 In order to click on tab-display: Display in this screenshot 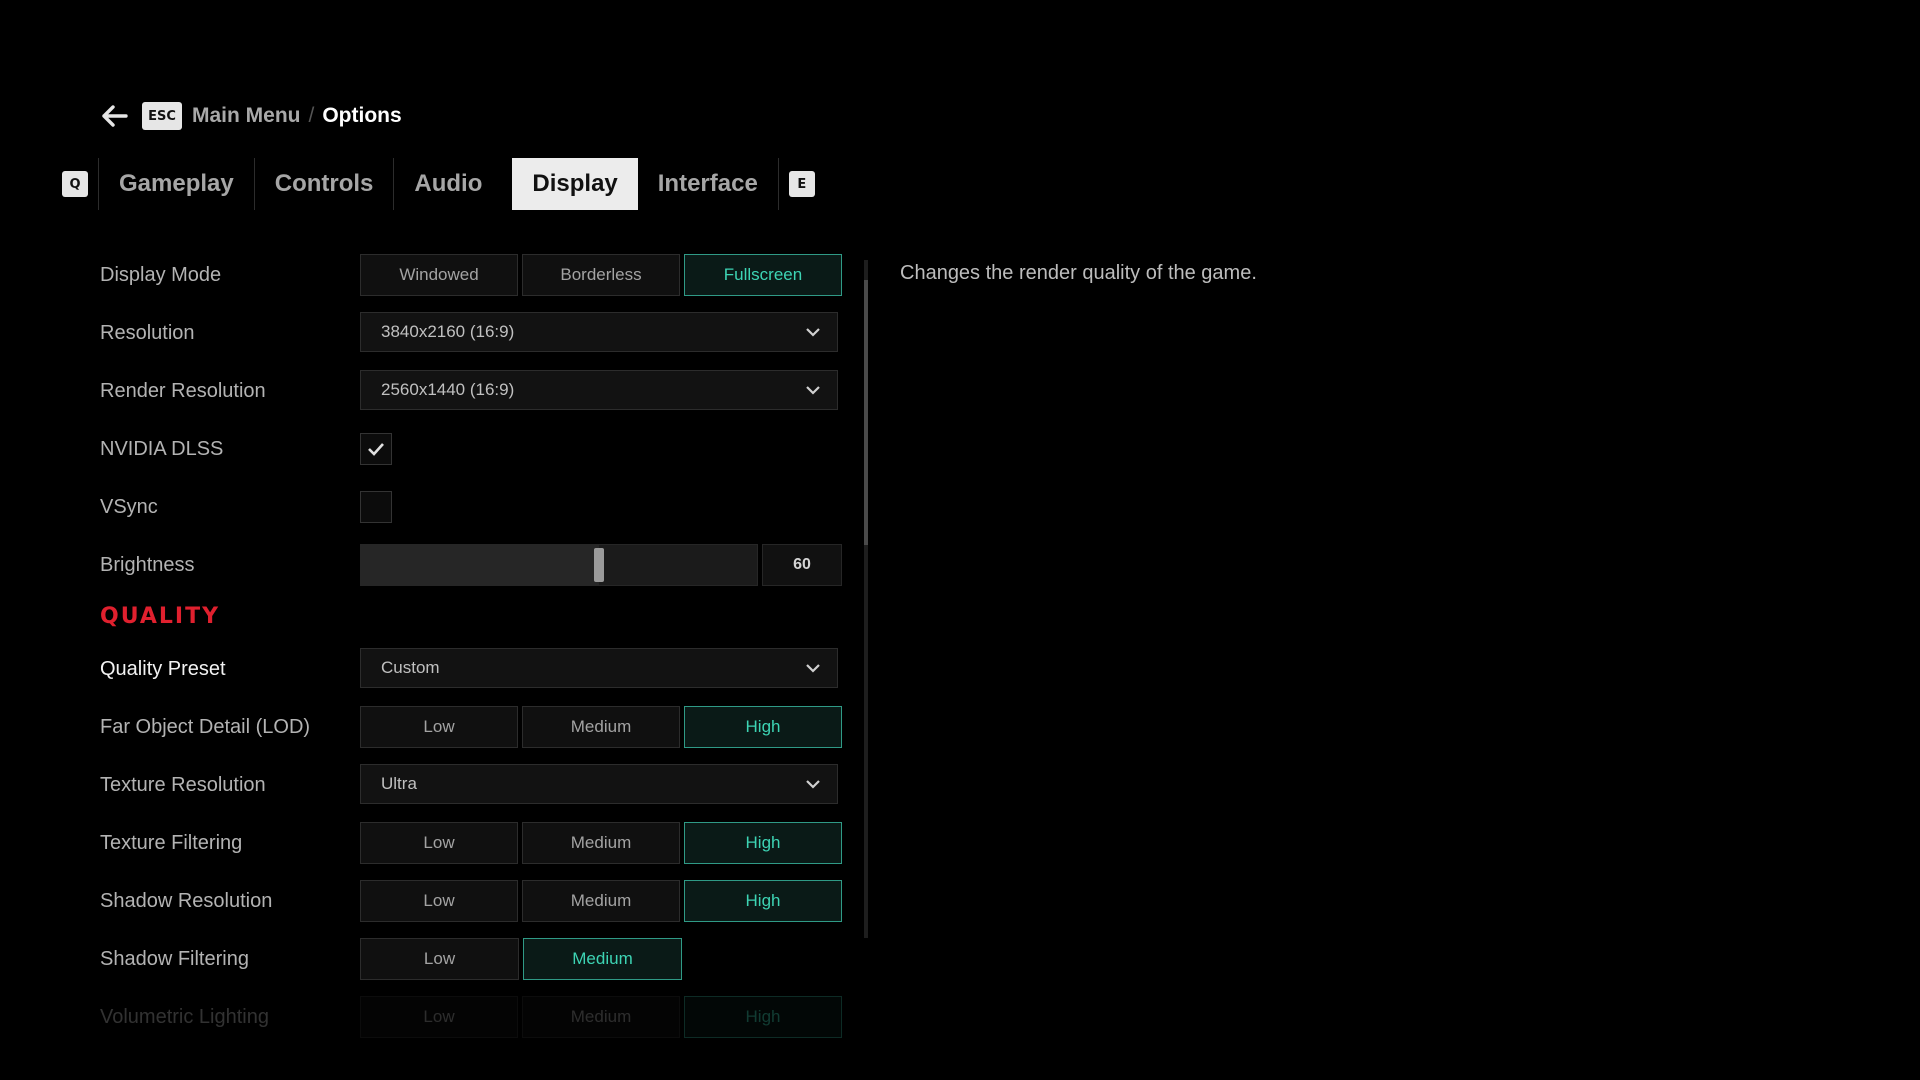, I will do `click(575, 184)`.